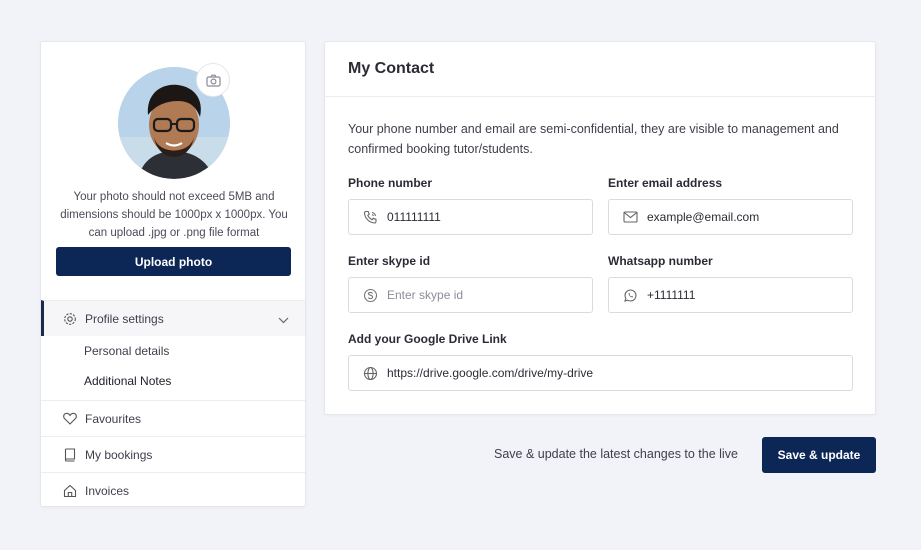 The image size is (921, 550). What do you see at coordinates (173, 381) in the screenshot?
I see `sidebar-subitem-additional-notes: Additional Notes` at bounding box center [173, 381].